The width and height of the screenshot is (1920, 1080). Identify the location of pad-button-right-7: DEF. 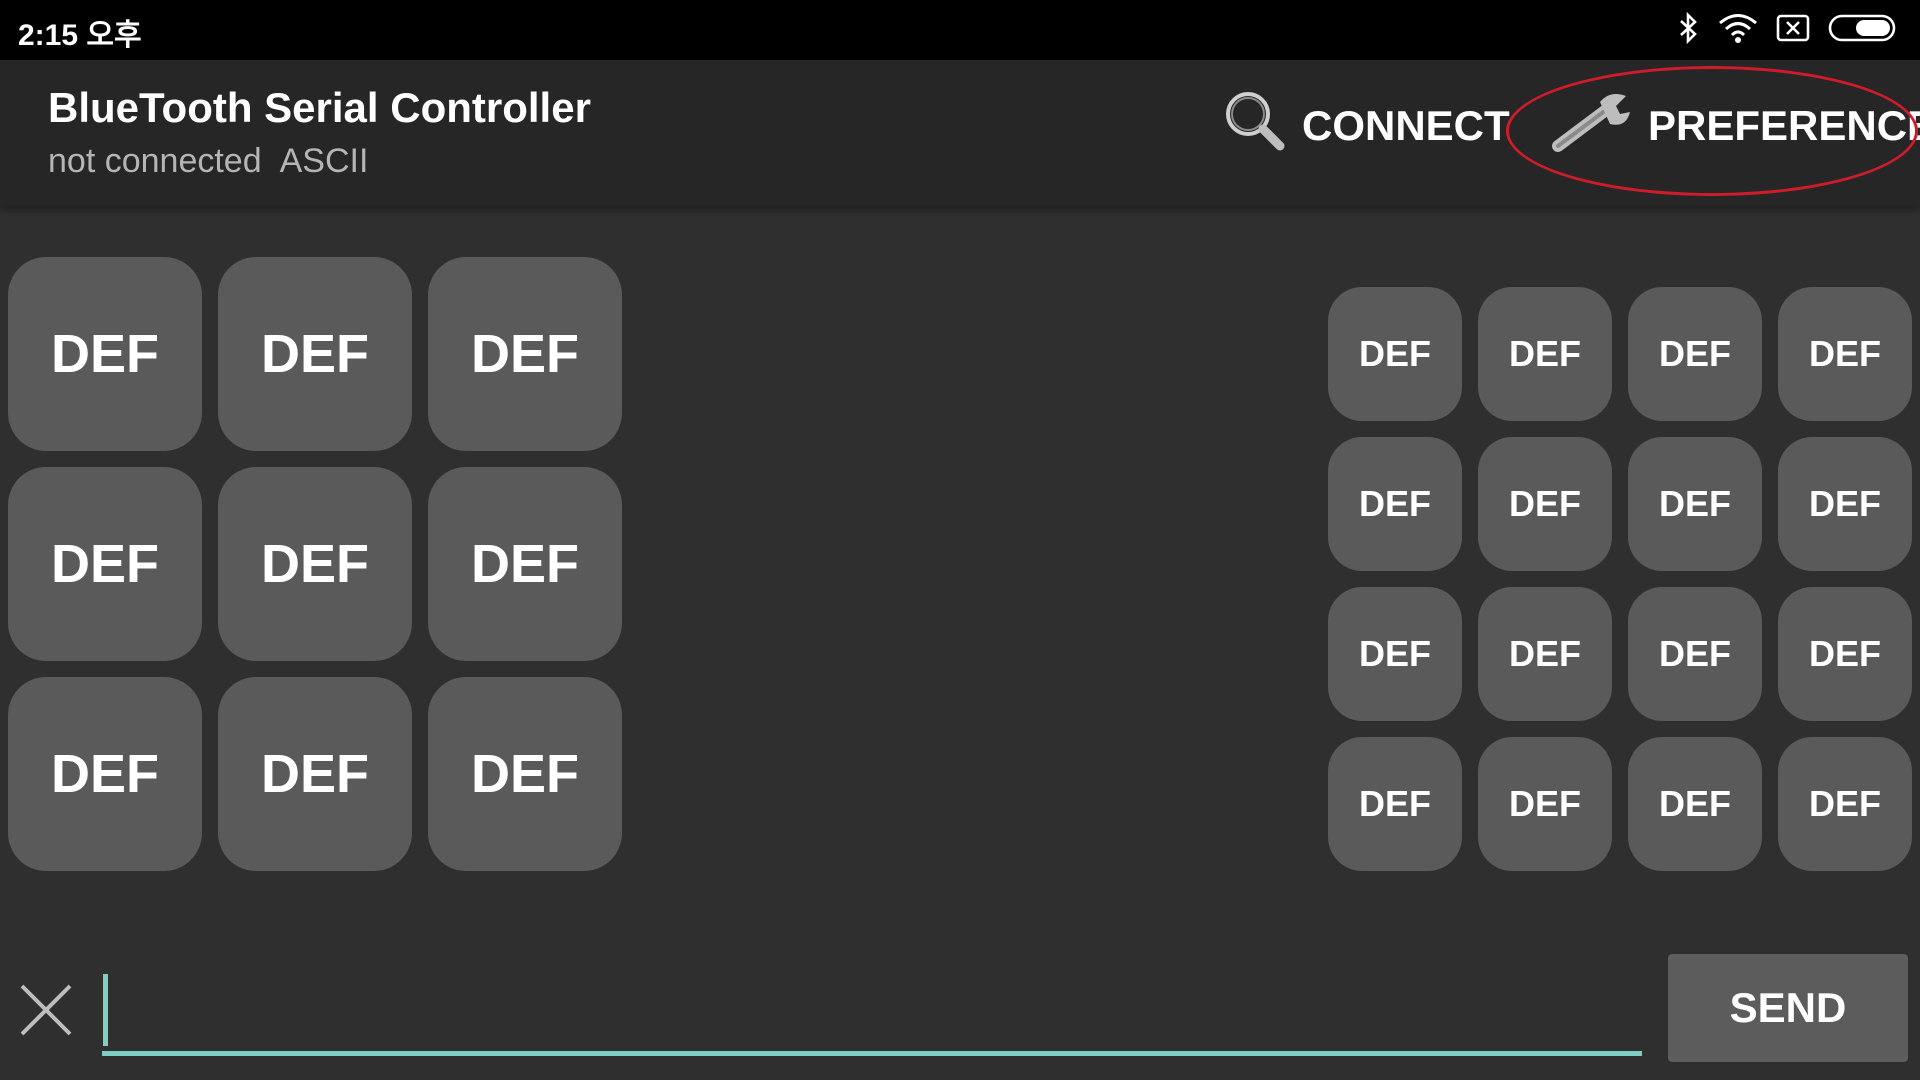
(1695, 504).